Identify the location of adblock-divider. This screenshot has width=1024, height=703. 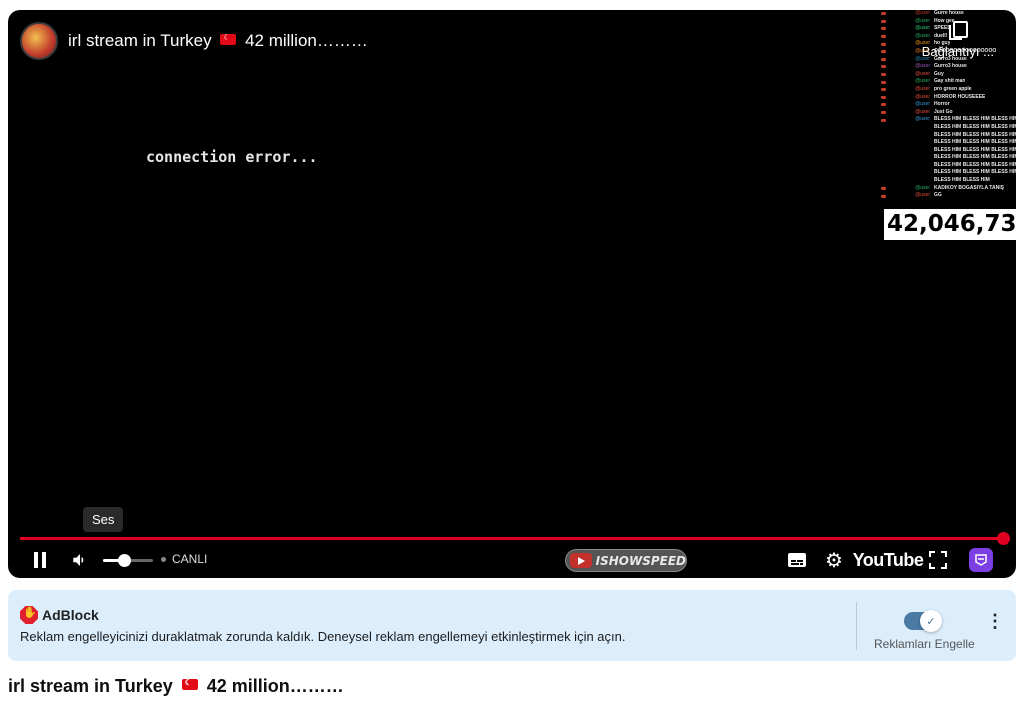
(856, 626).